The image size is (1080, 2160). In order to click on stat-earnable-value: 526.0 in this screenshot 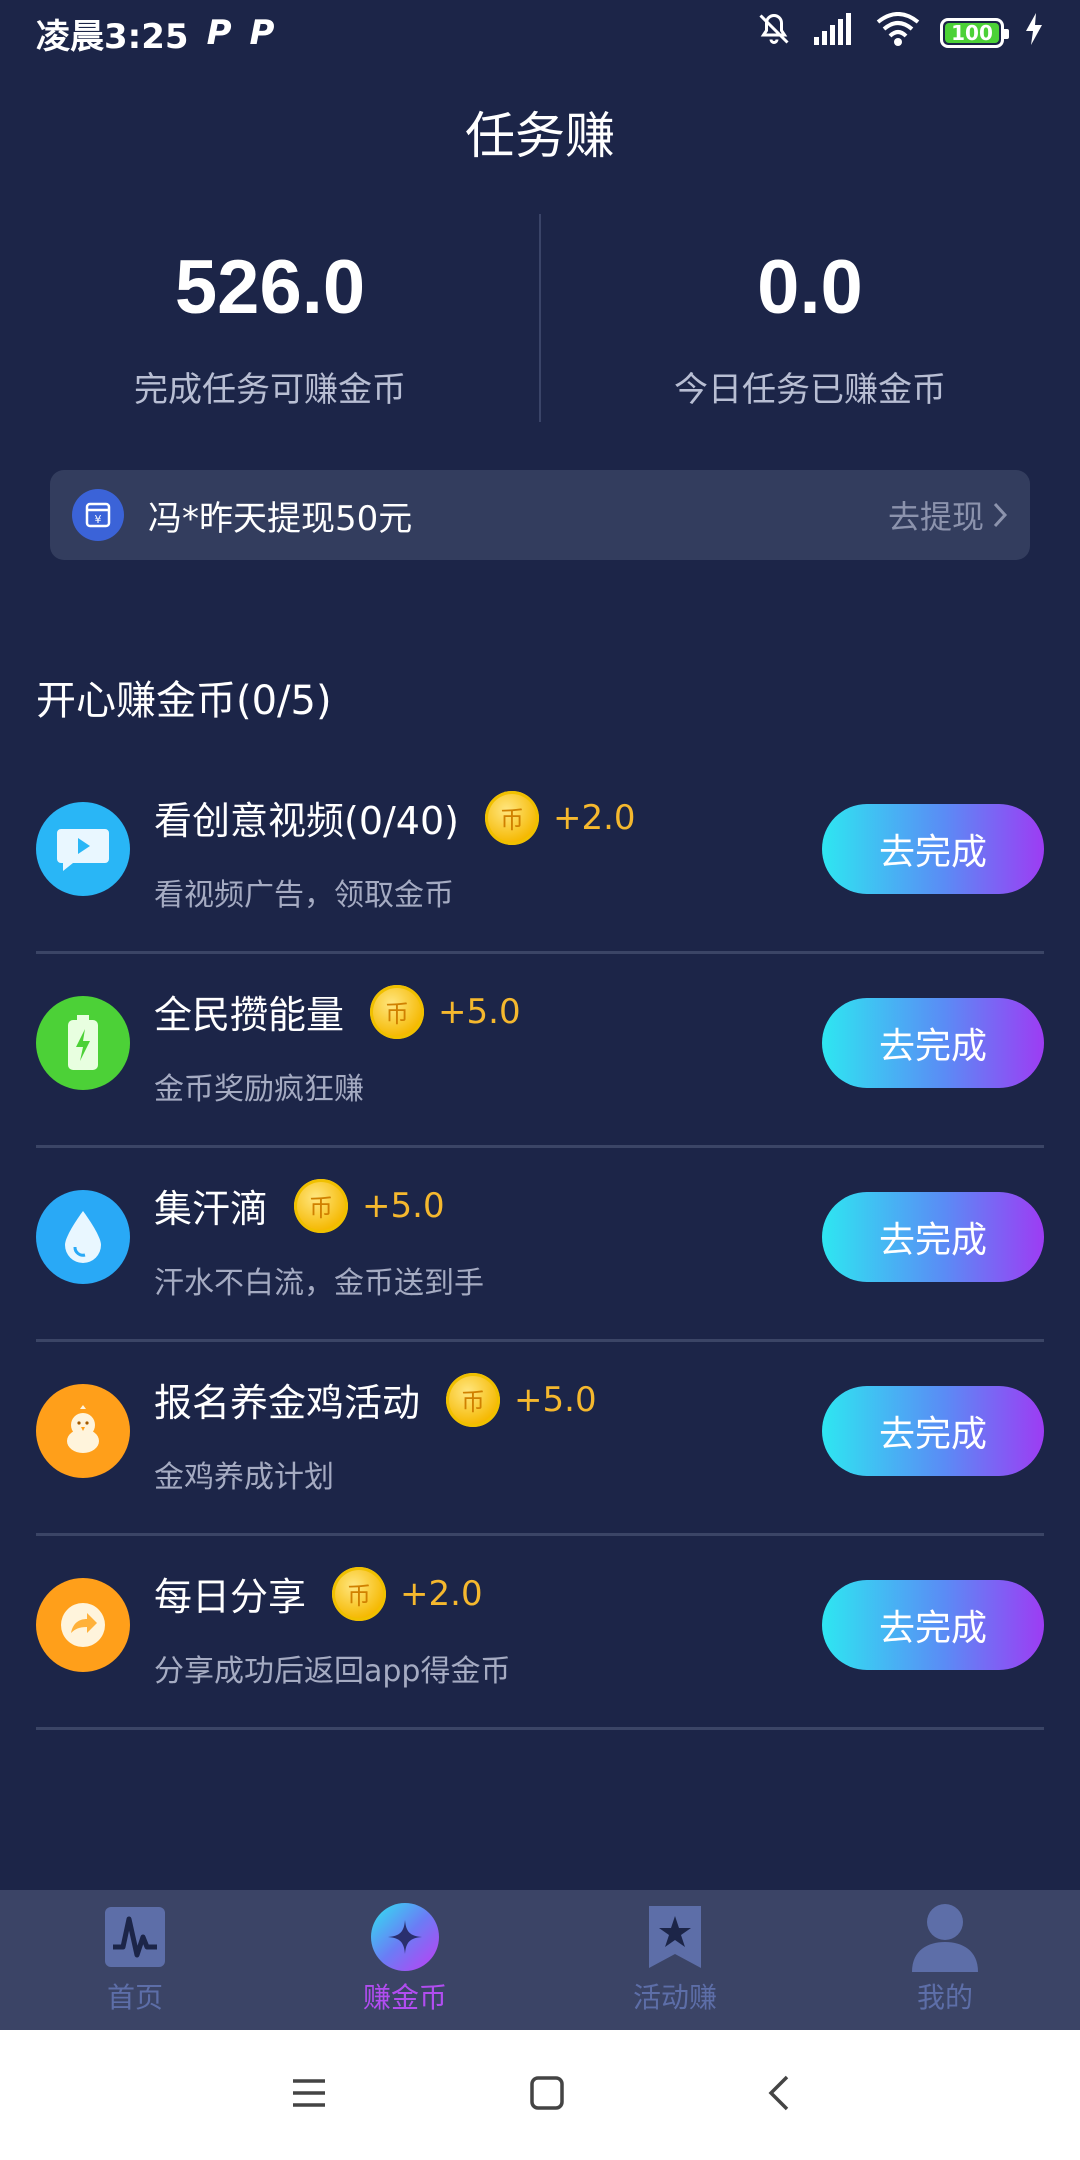, I will do `click(270, 287)`.